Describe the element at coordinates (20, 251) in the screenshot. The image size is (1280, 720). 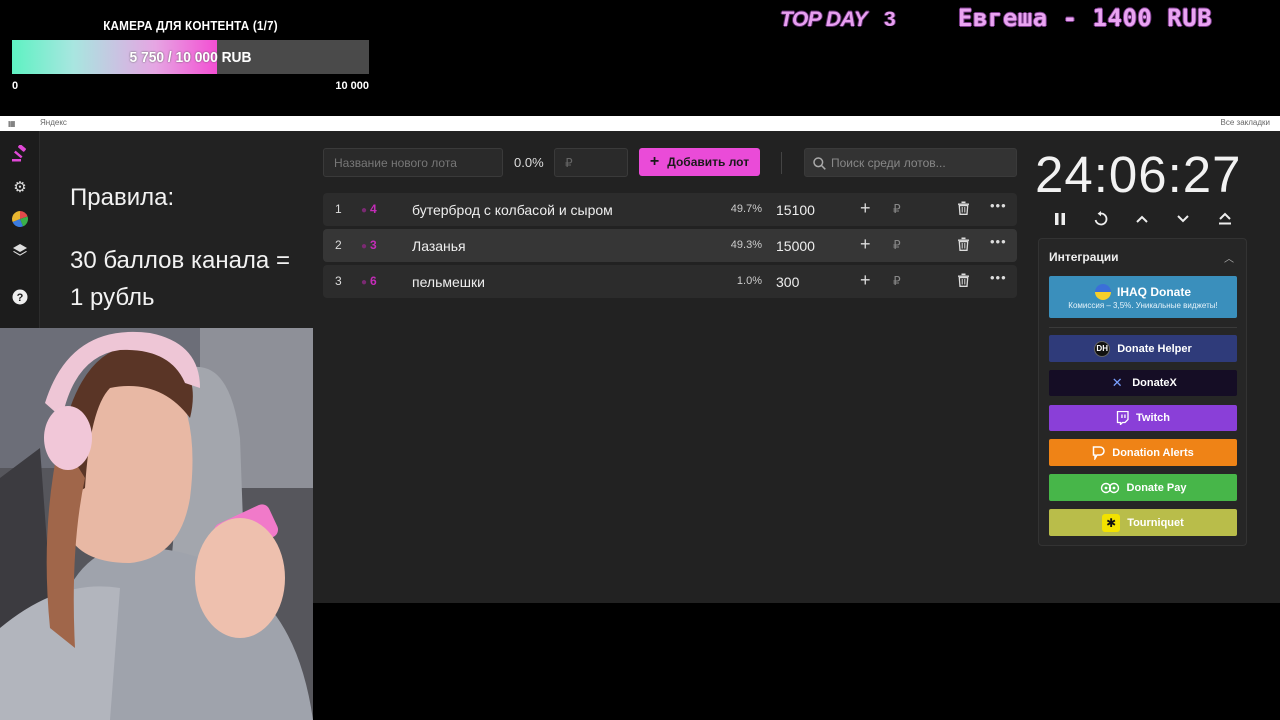
I see `layers-icon` at that location.